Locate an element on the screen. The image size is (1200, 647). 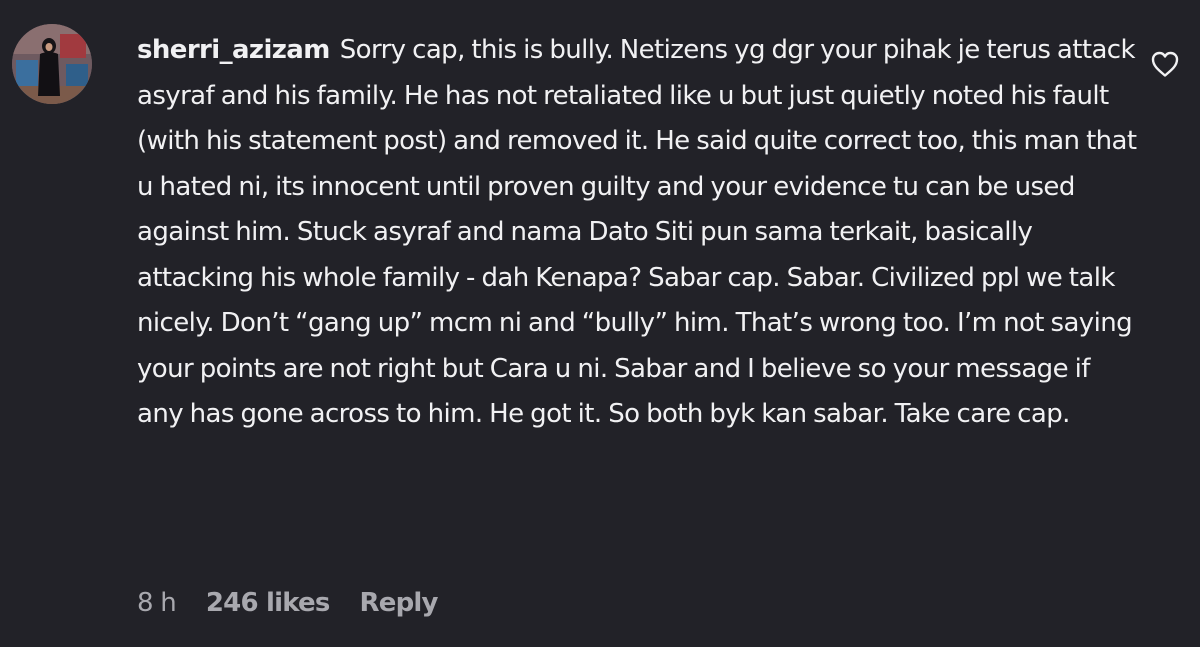
avatar-image is located at coordinates (52, 64).